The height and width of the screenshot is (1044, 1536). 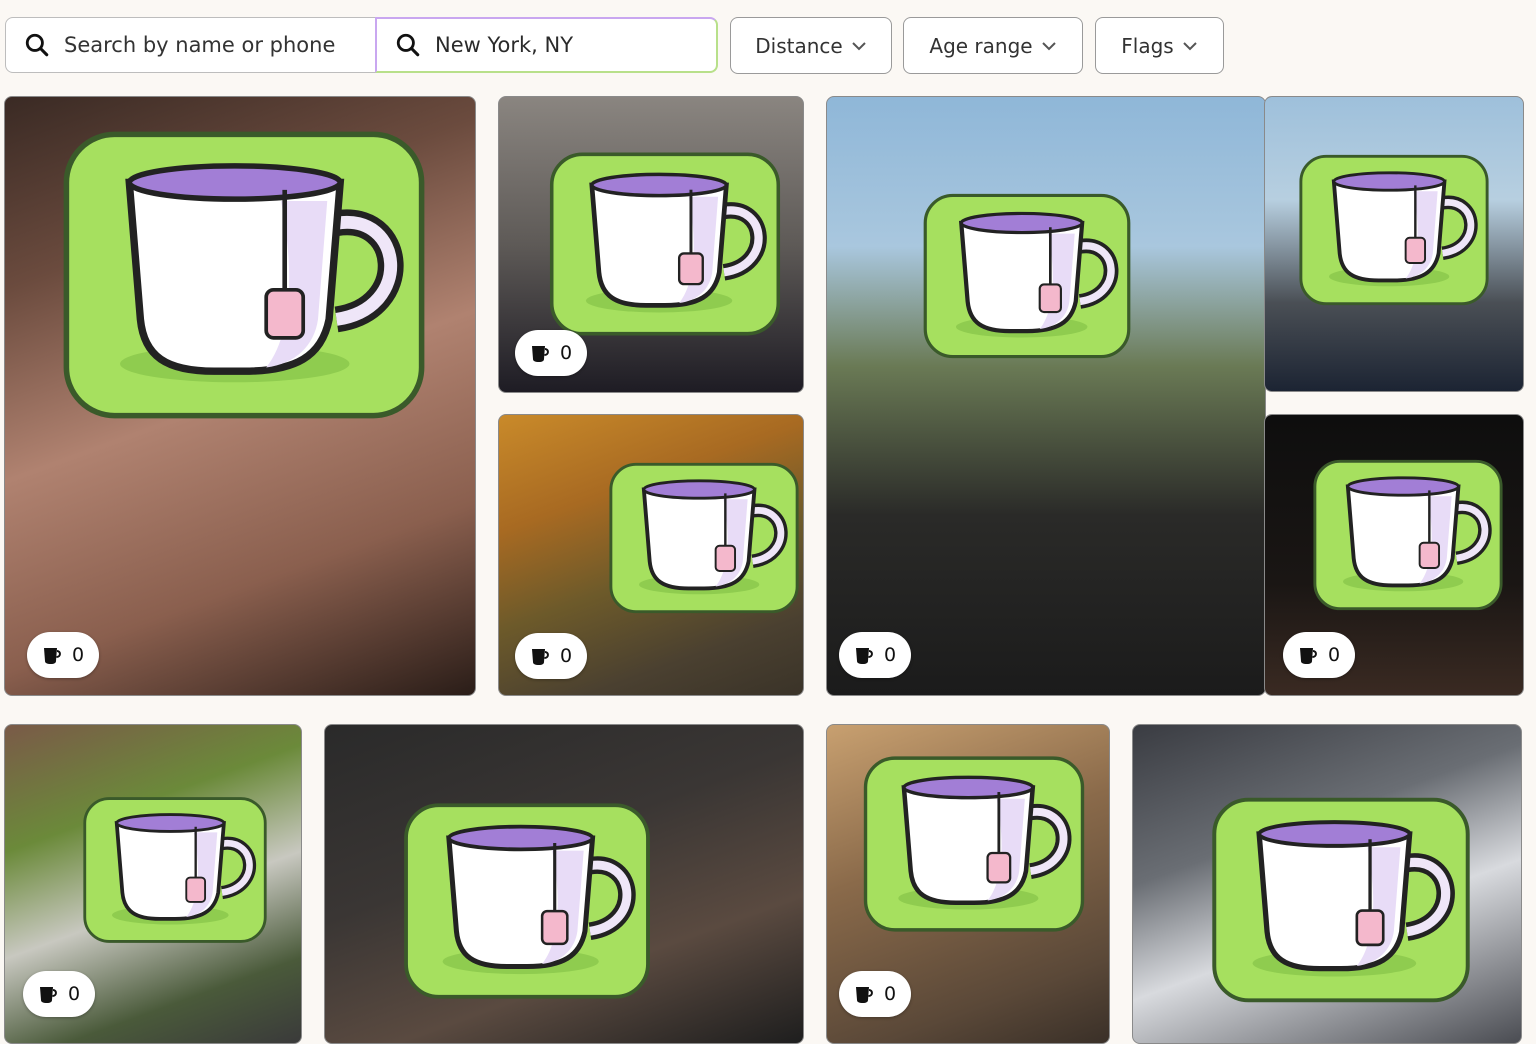 I want to click on search-field, so click(x=190, y=45).